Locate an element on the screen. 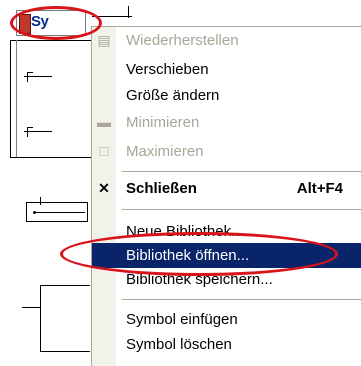  menu-item-label: Verschieben is located at coordinates (167, 69).